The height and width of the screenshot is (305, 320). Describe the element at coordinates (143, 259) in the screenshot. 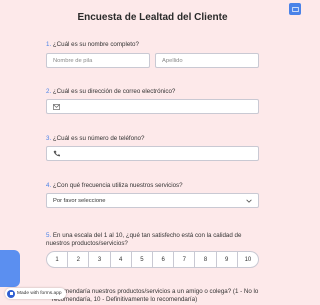

I see `rating-option-5: 5` at that location.